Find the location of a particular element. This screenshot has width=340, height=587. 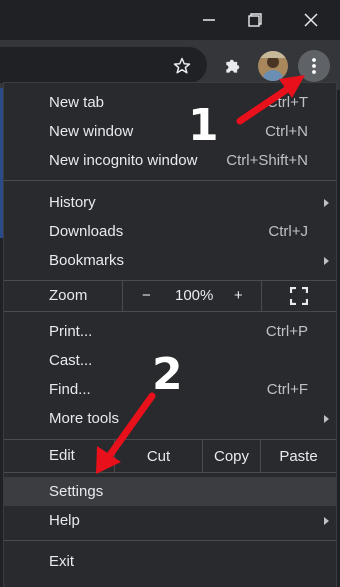

shortcut-text: Ctrl+J is located at coordinates (288, 231).